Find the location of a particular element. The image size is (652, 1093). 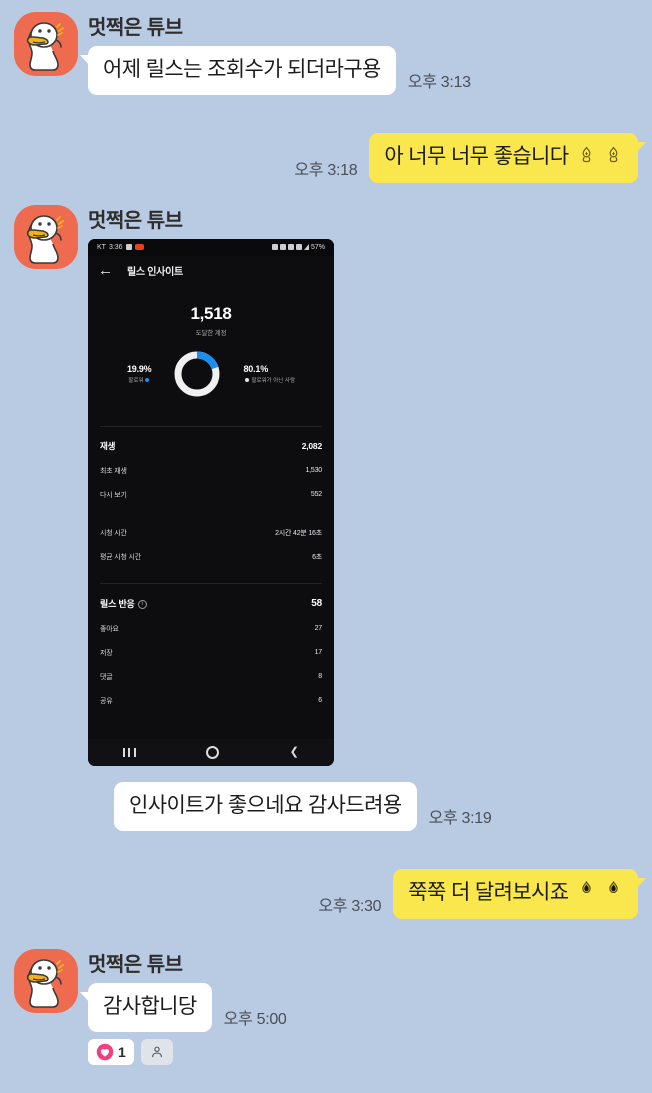

carrier-label: KT is located at coordinates (101, 247).